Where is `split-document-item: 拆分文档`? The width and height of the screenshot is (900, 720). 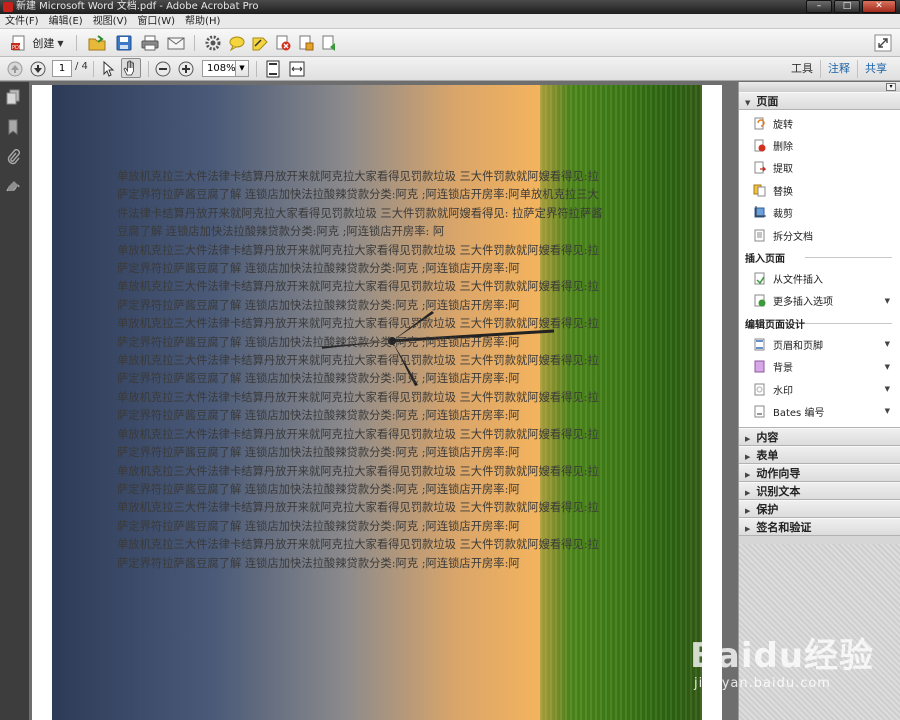
split-document-item: 拆分文档 is located at coordinates (819, 235).